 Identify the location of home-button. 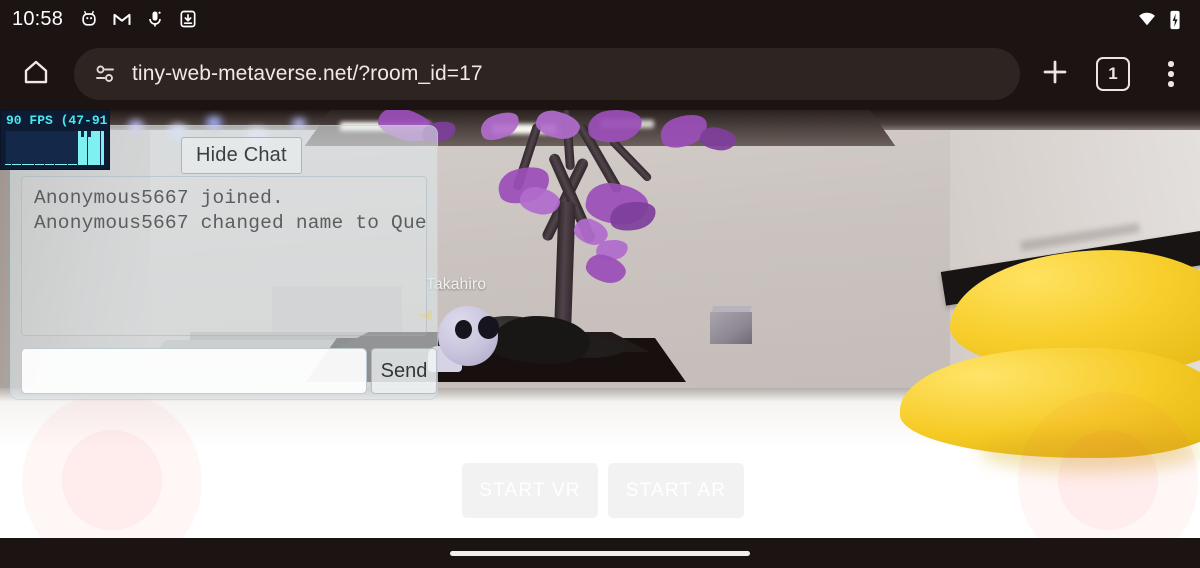
(36, 74).